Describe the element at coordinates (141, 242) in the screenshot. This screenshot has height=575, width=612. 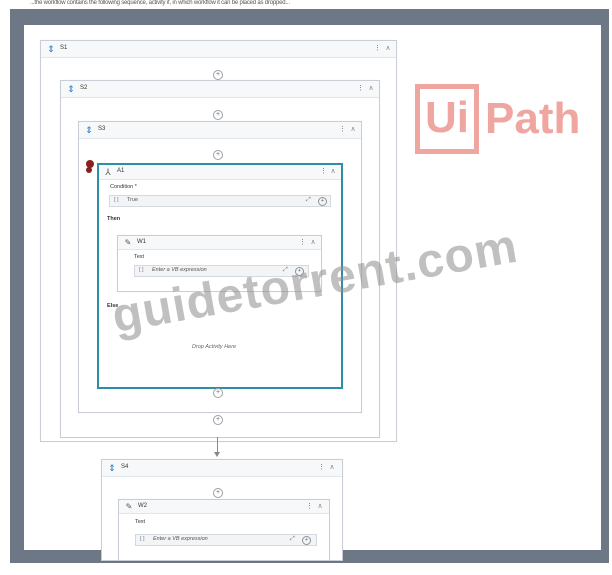
I see `write-line-w1-title: W1` at that location.